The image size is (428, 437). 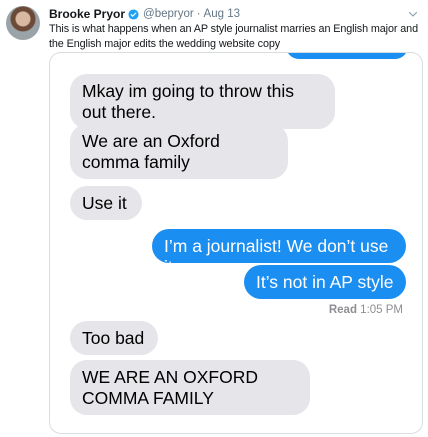 I want to click on message-bubble-received: We are an Oxford comma family, so click(x=179, y=151).